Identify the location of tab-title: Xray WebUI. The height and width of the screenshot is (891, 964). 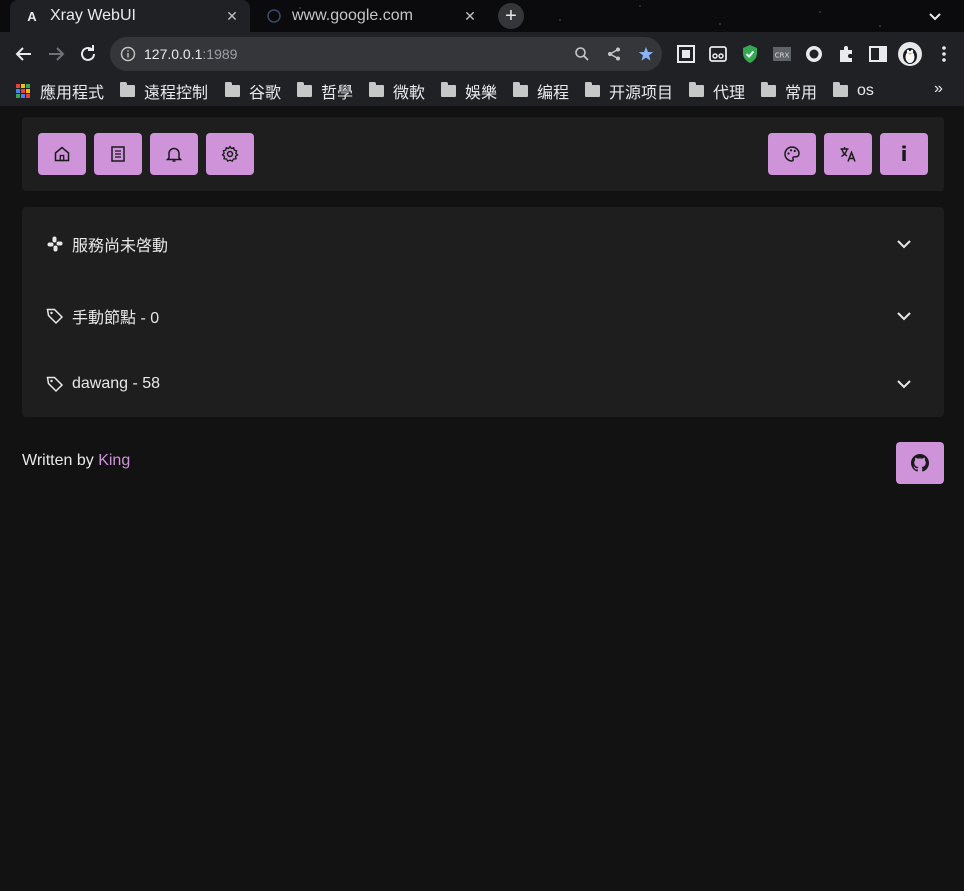
(93, 15).